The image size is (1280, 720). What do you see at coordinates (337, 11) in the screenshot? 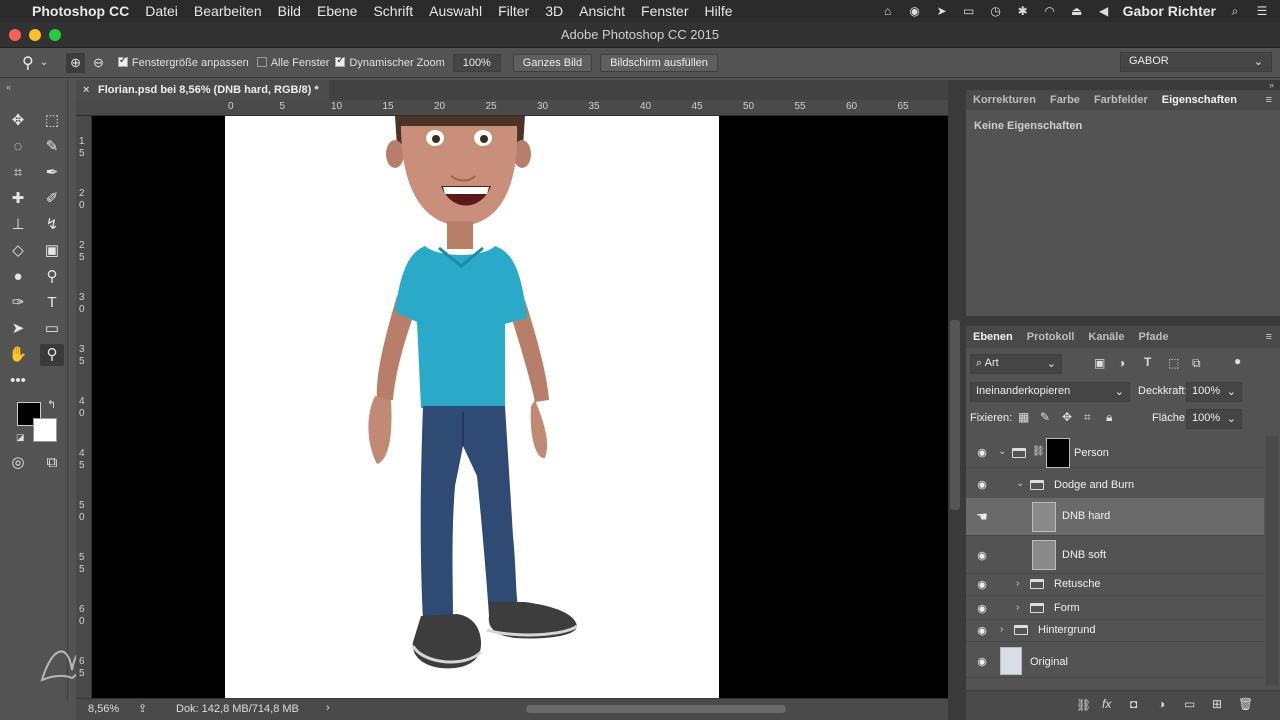
I see `menu-ebene: Ebene` at bounding box center [337, 11].